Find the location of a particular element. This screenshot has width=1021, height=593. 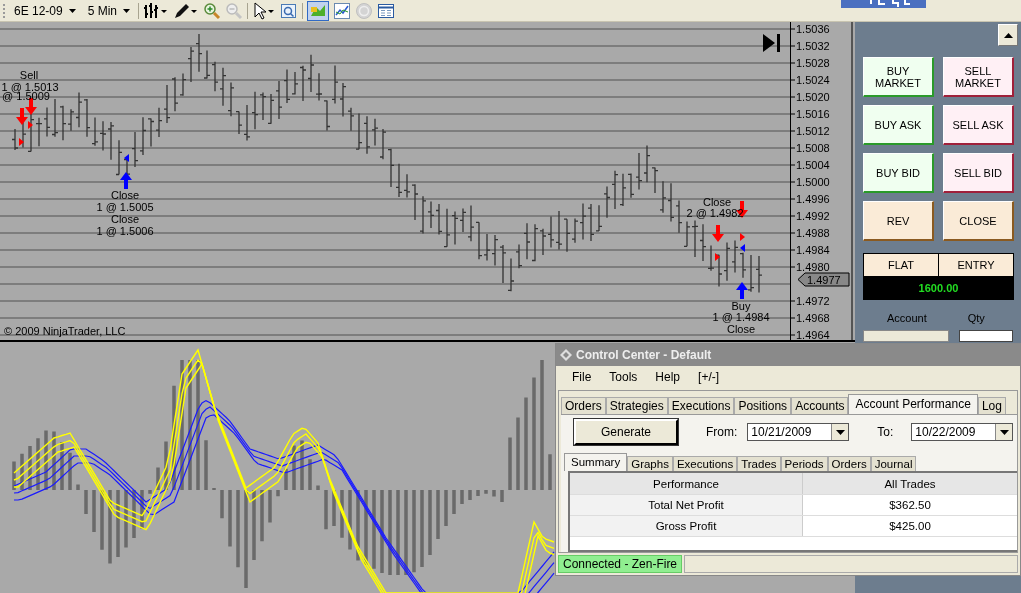

qty-label: Qty is located at coordinates (976, 318).